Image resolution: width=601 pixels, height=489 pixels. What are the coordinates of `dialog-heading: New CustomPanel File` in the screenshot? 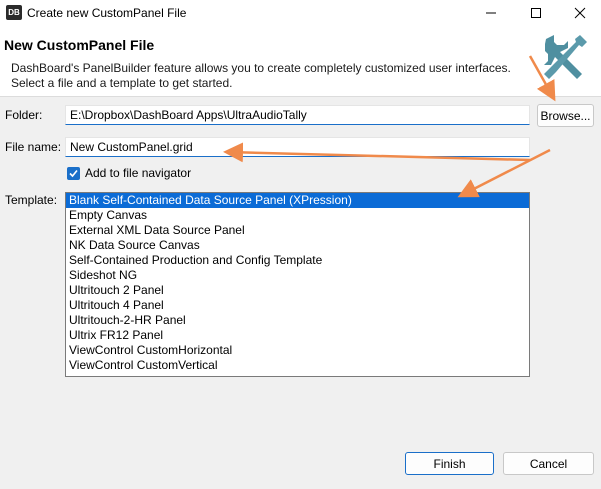 It's located at (79, 45).